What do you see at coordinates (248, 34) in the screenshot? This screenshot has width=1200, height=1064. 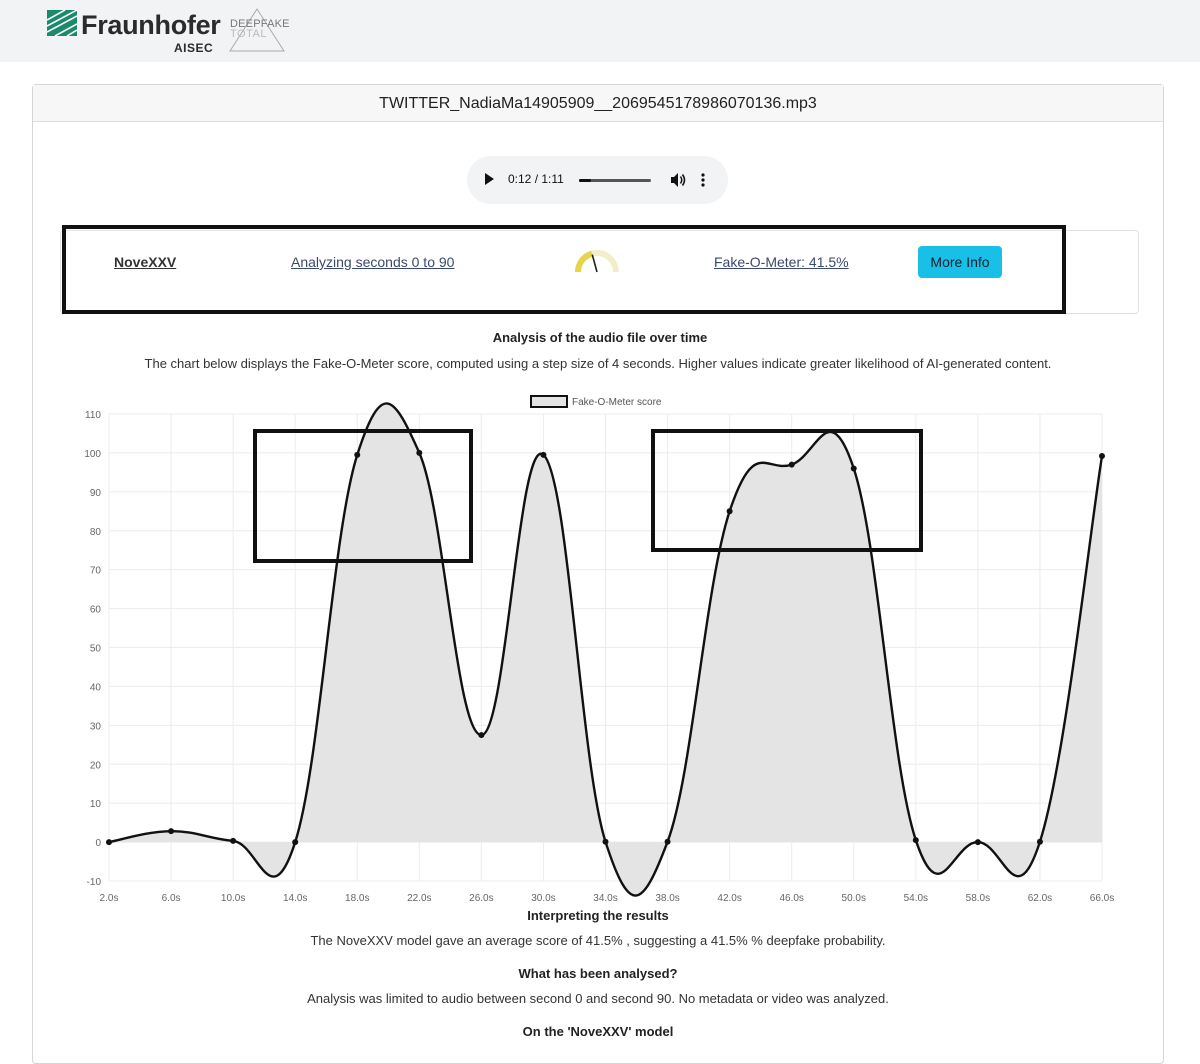 I see `product-bottom: TOTAL` at bounding box center [248, 34].